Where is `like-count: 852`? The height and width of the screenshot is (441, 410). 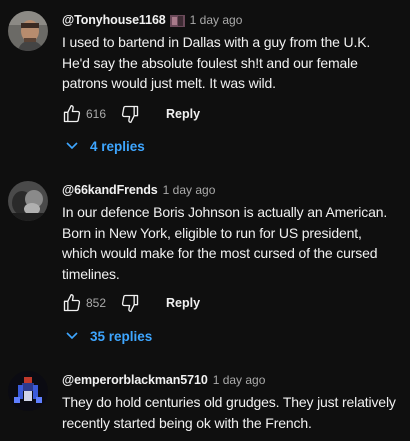 like-count: 852 is located at coordinates (96, 303).